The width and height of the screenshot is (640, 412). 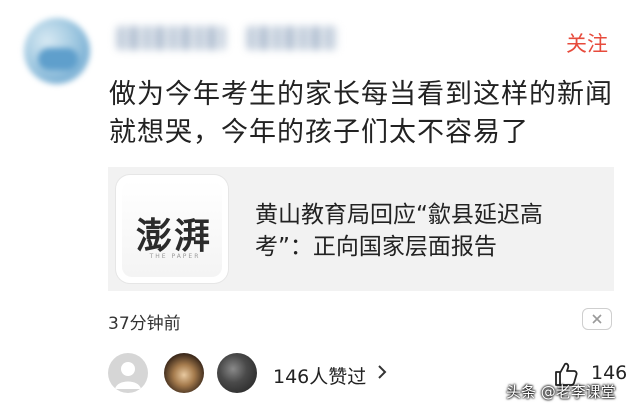 I want to click on username-suffix-blurred, so click(x=292, y=38).